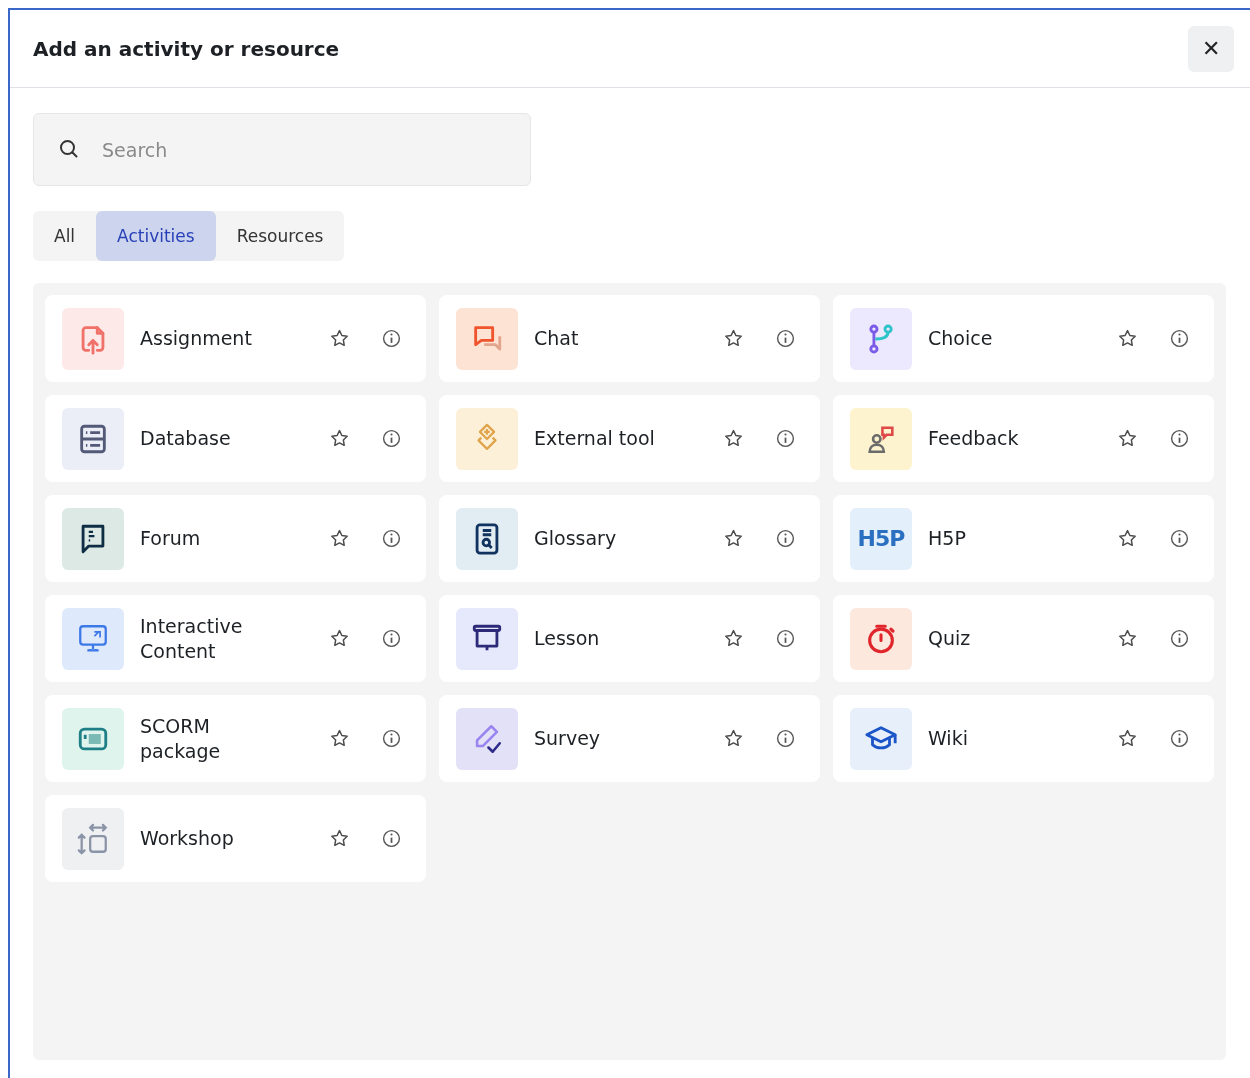 The image size is (1250, 1078). What do you see at coordinates (196, 338) in the screenshot?
I see `activity-name: Assignment` at bounding box center [196, 338].